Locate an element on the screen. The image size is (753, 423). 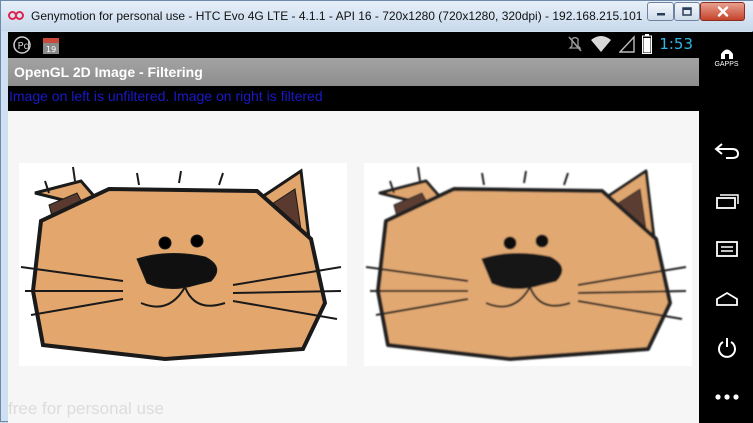
calendar-icon: 19 is located at coordinates (51, 46).